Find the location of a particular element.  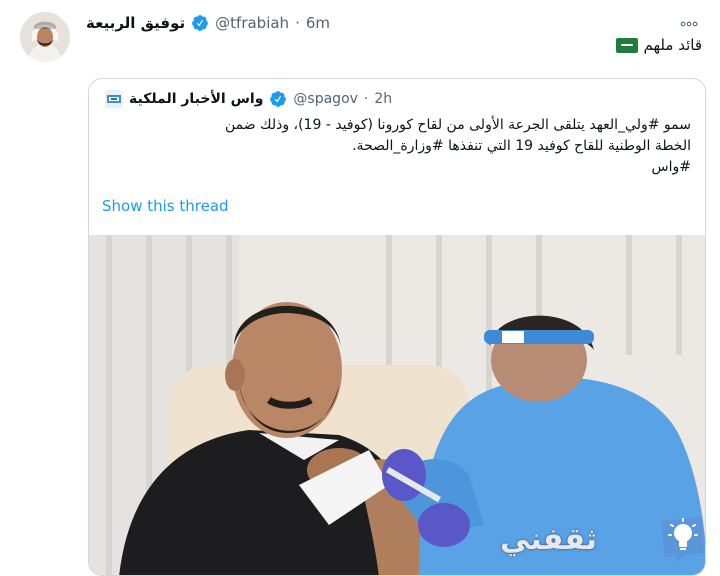

author-name: توفيق الربيعة is located at coordinates (135, 23).